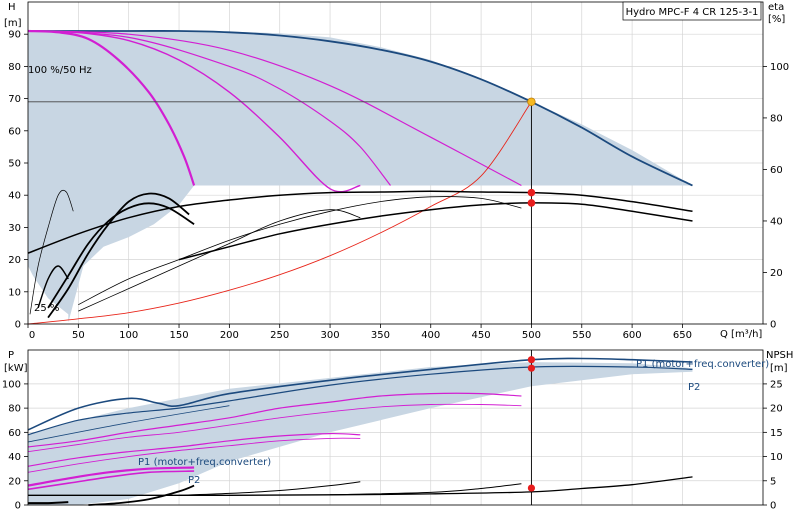 The height and width of the screenshot is (524, 800). I want to click on y-tick-label: 30, so click(14, 228).